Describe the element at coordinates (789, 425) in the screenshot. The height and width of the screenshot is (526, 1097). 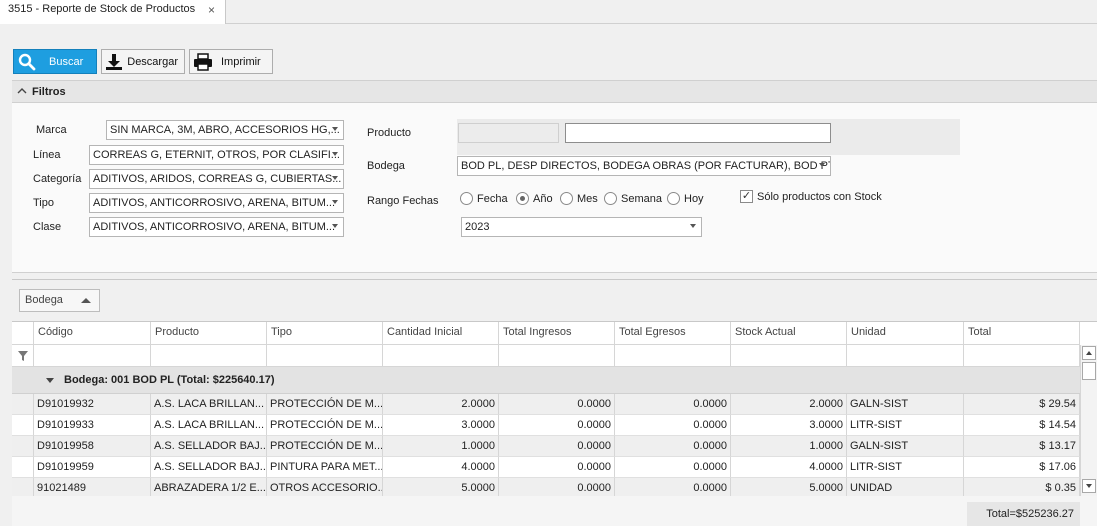
I see `cell-stock-actual: 3.0000` at that location.